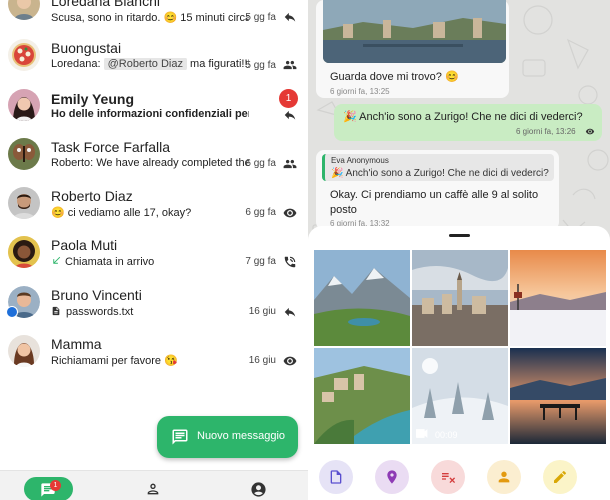 The image size is (610, 500). I want to click on new-message-button: Nuovo messaggio, so click(227, 437).